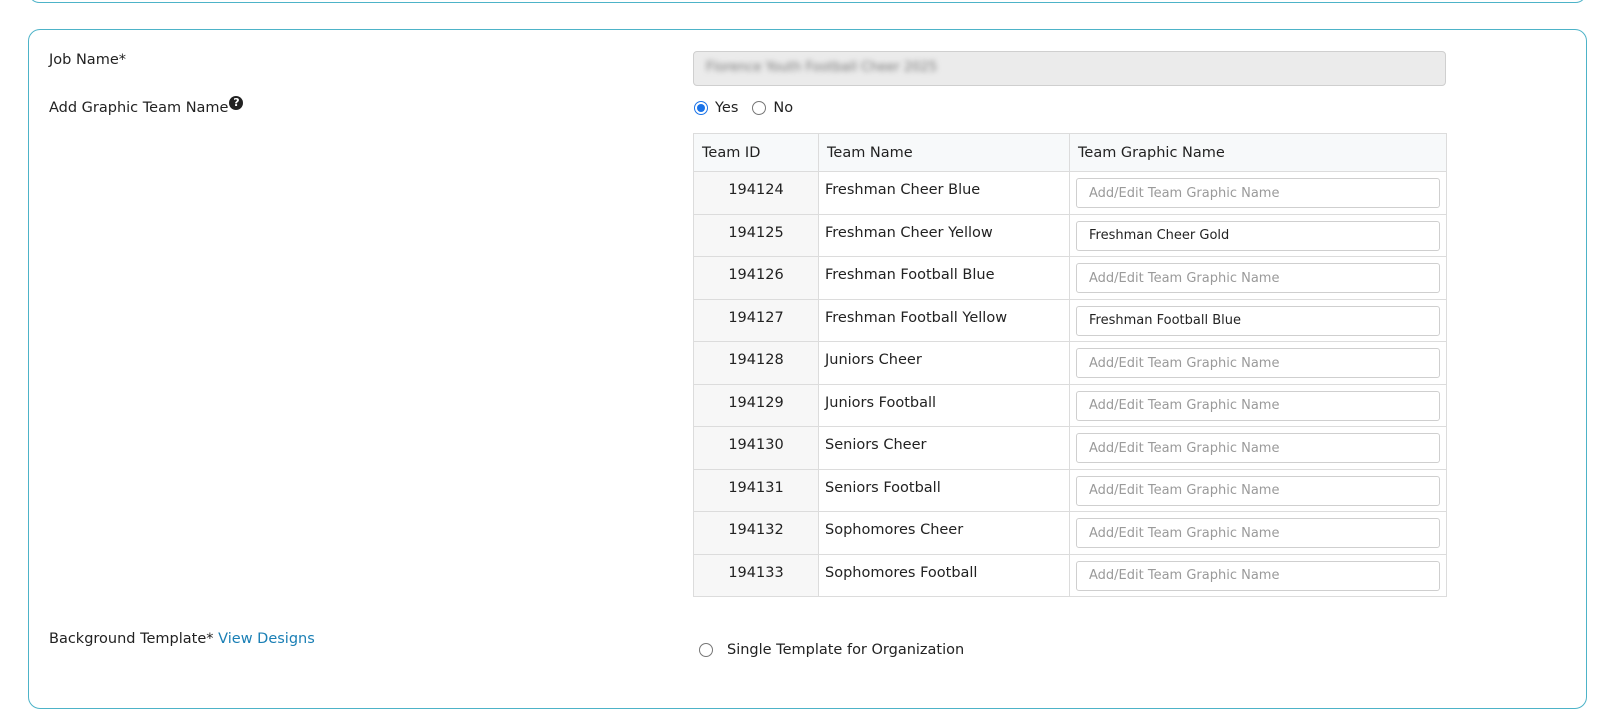  I want to click on background-template-label: Background Template* View Designs, so click(182, 639).